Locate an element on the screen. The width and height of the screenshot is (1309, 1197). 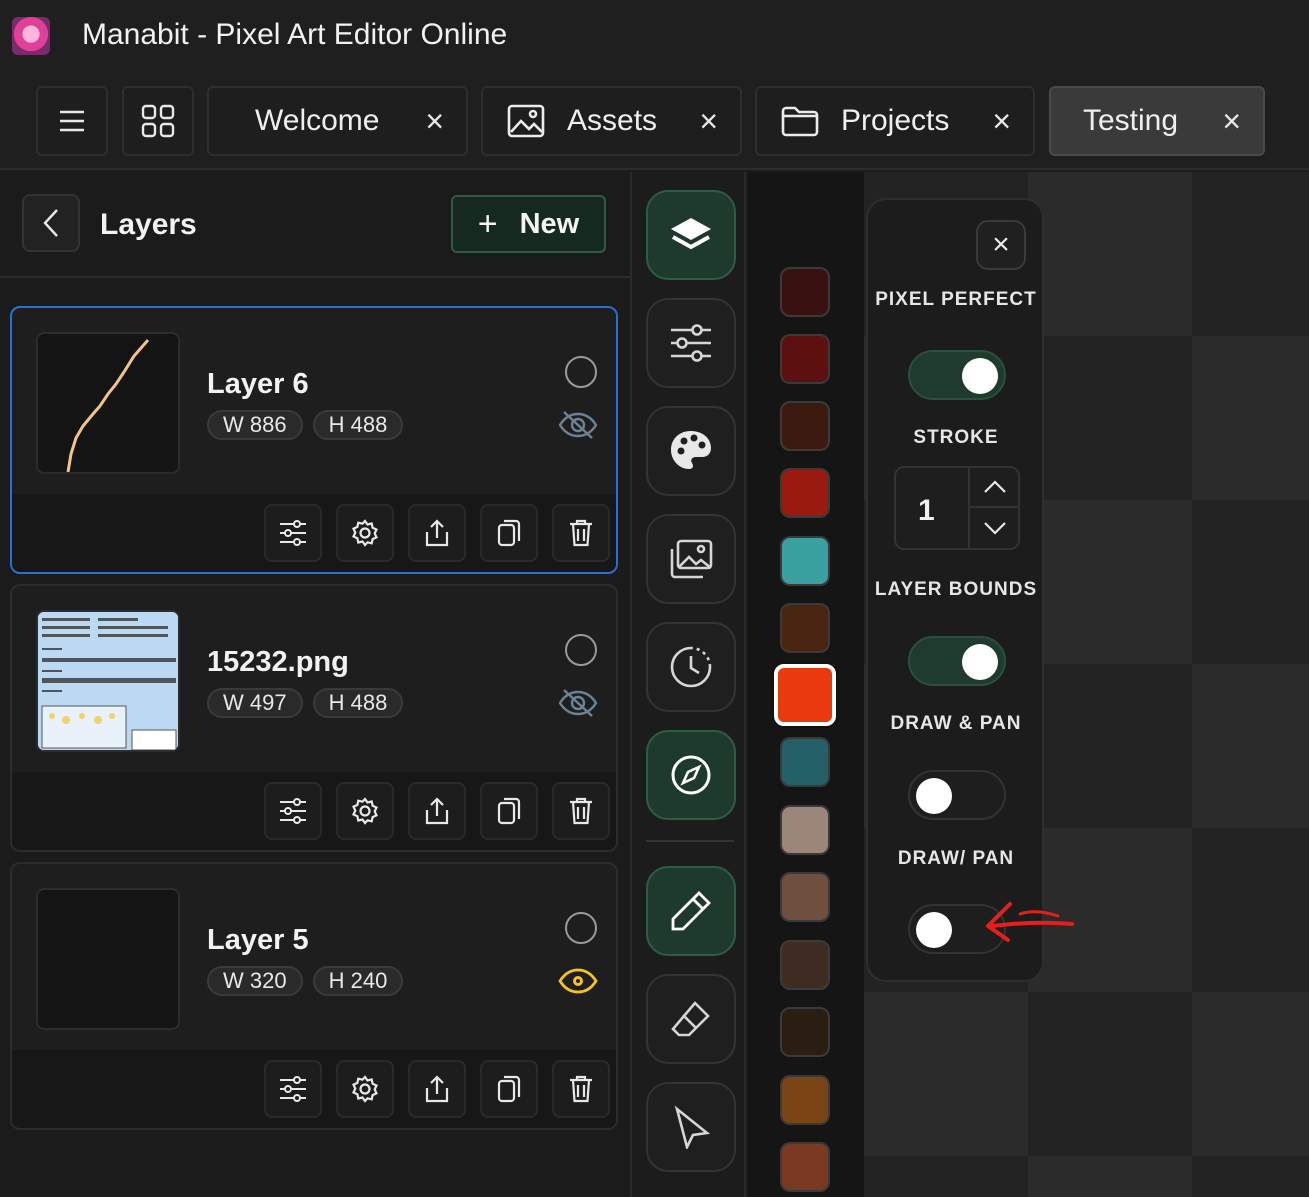
stepper-arrows is located at coordinates (994, 508).